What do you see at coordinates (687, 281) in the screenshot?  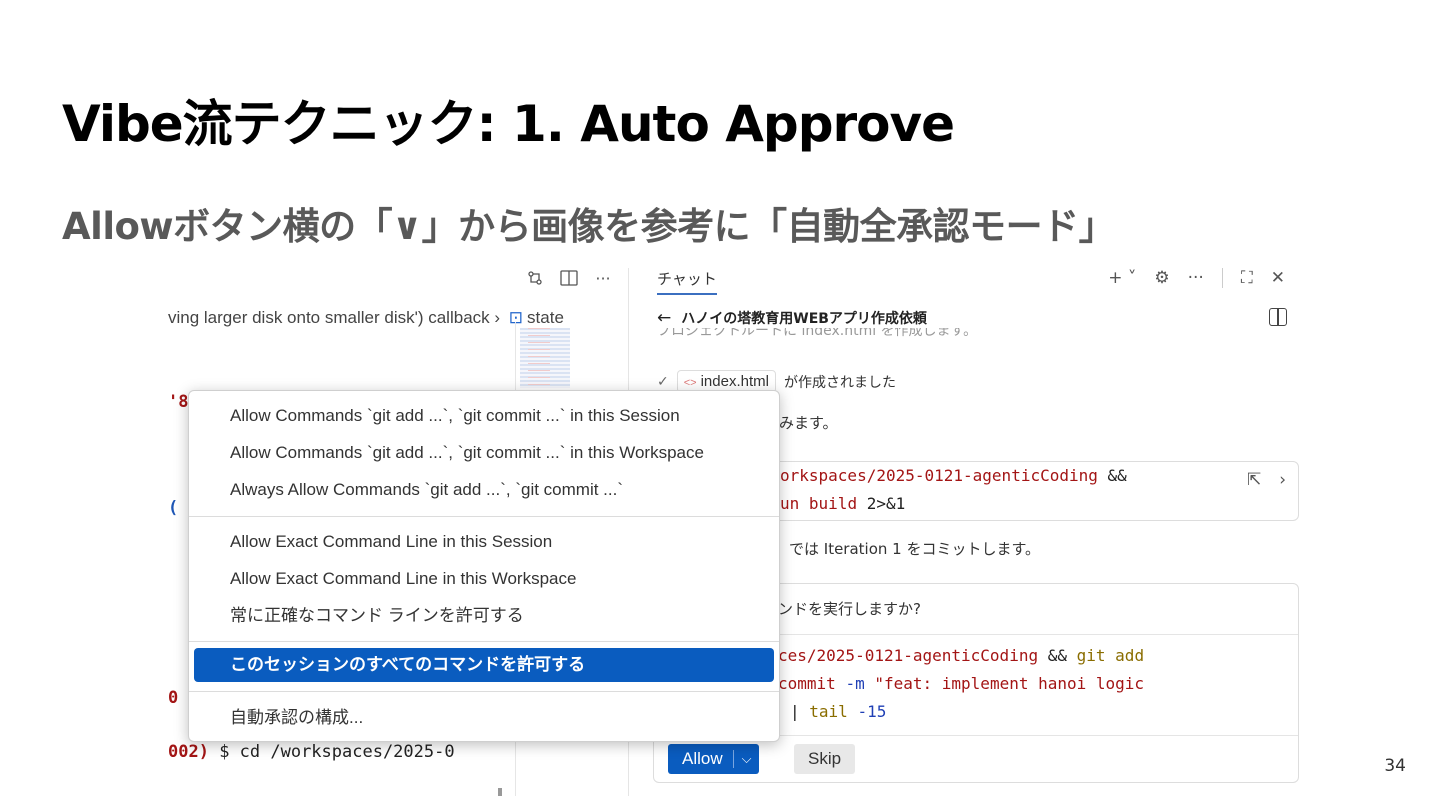 I see `tab-chat: チャット` at bounding box center [687, 281].